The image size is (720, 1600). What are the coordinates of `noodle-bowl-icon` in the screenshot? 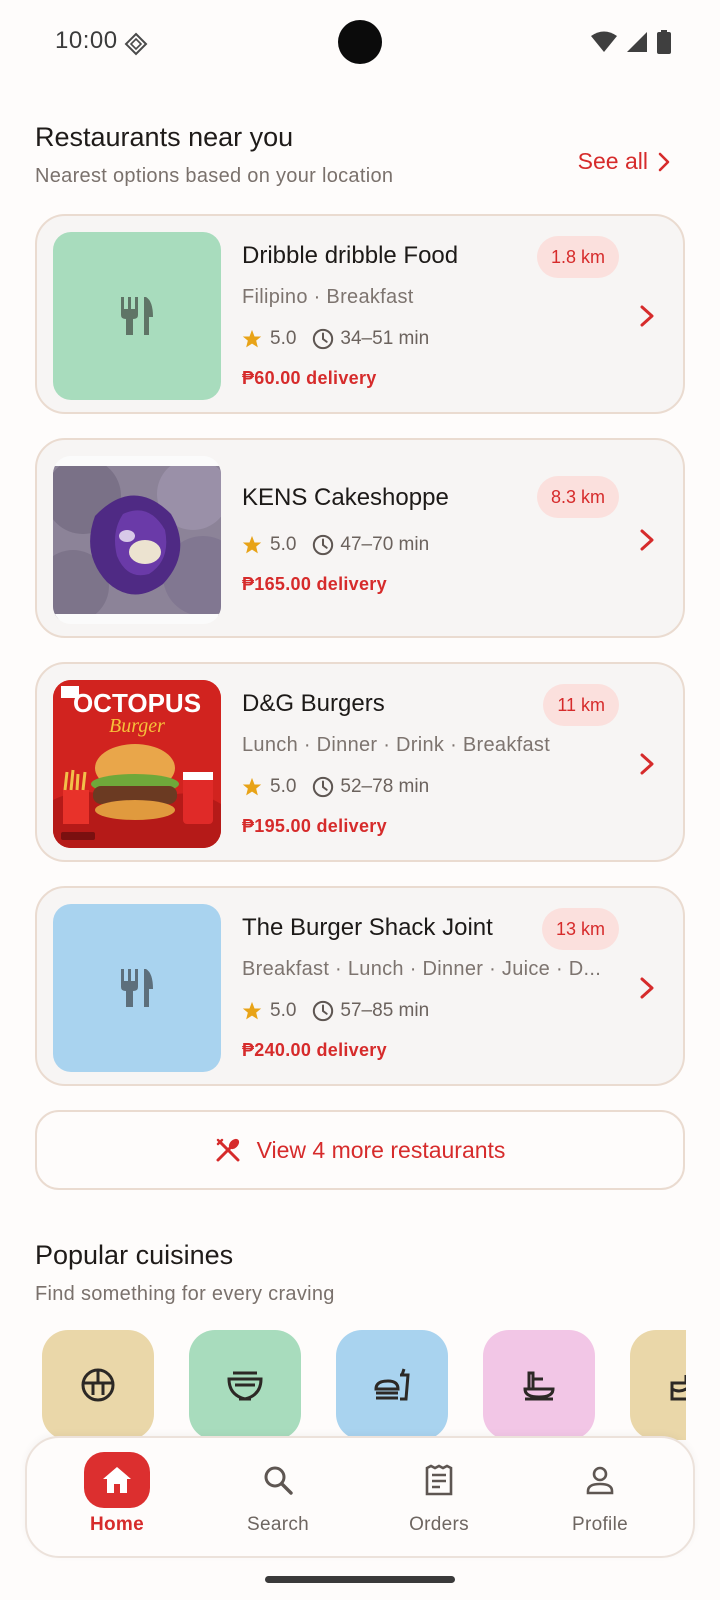 It's located at (245, 1386).